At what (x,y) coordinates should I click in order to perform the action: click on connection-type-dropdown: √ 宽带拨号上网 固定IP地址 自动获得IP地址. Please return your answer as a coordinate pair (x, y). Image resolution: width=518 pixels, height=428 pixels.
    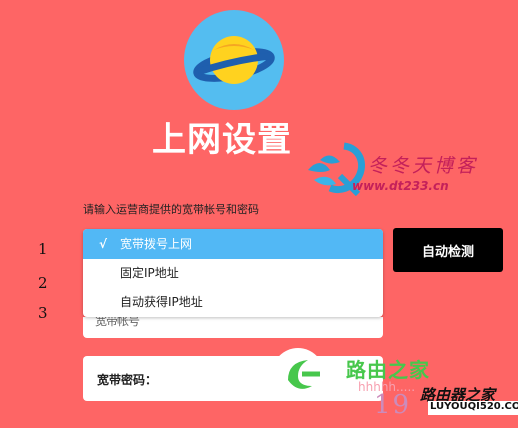
    Looking at the image, I should click on (233, 273).